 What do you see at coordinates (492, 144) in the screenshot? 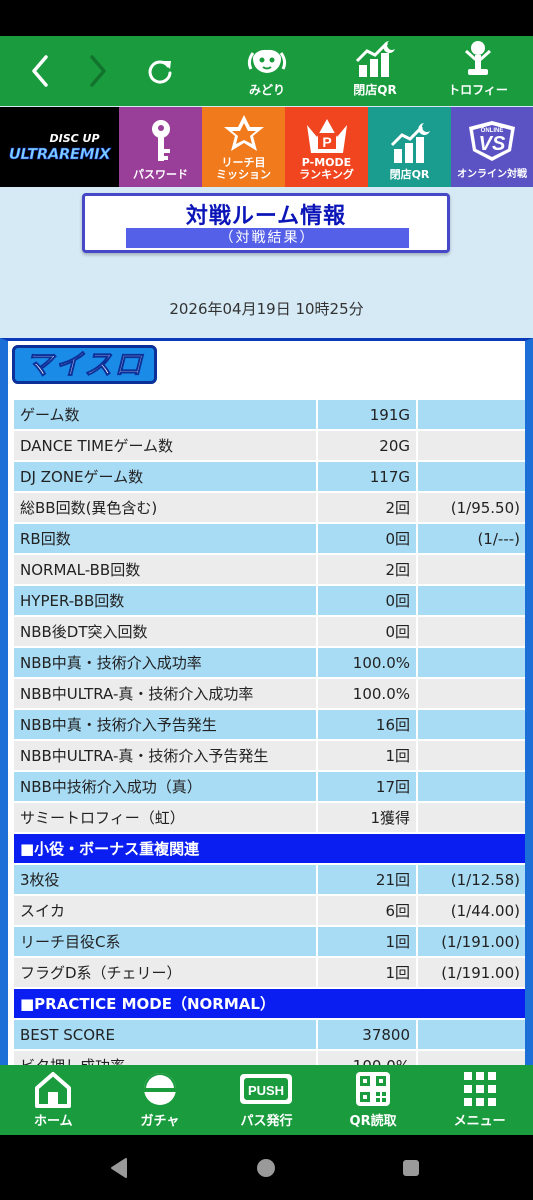
I see `vs-emblem-text: VS` at bounding box center [492, 144].